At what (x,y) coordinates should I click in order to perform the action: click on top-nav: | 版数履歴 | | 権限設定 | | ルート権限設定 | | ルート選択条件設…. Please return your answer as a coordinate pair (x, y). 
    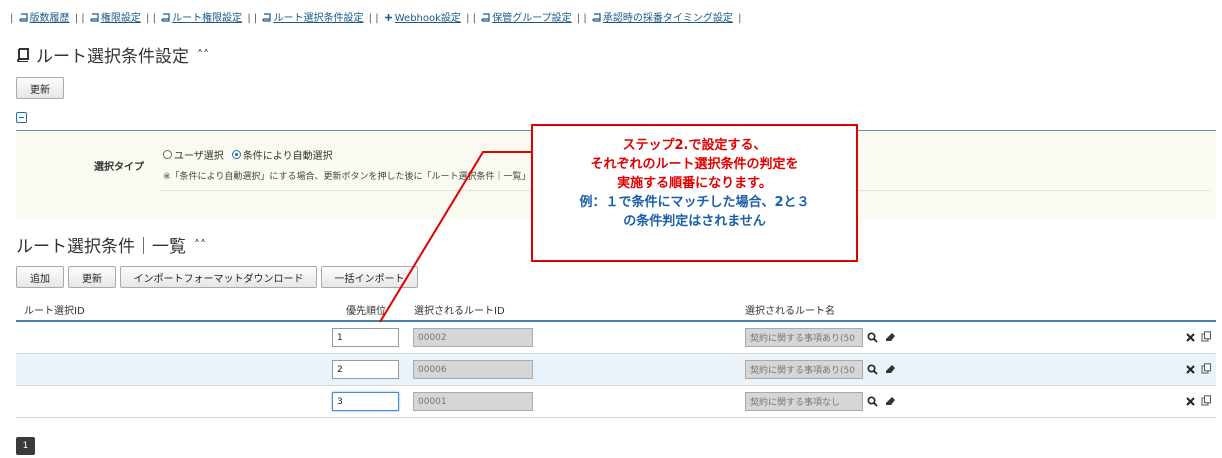
    Looking at the image, I should click on (376, 18).